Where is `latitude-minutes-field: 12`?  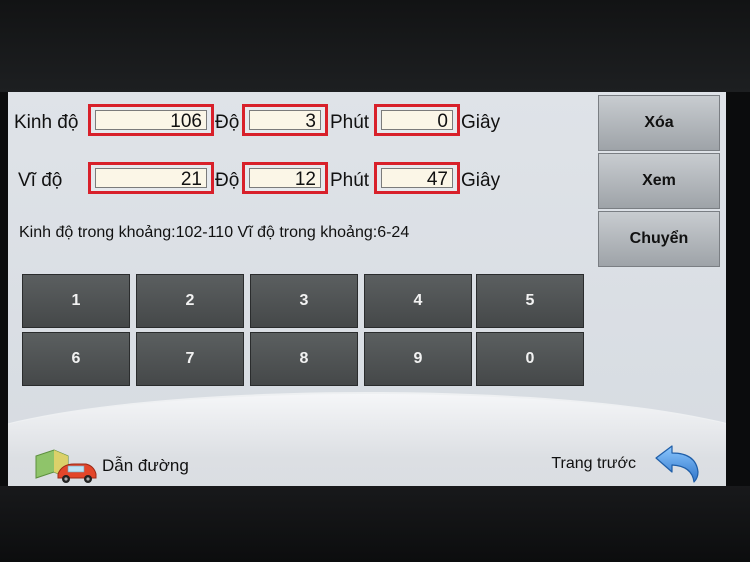
latitude-minutes-field: 12 is located at coordinates (285, 178).